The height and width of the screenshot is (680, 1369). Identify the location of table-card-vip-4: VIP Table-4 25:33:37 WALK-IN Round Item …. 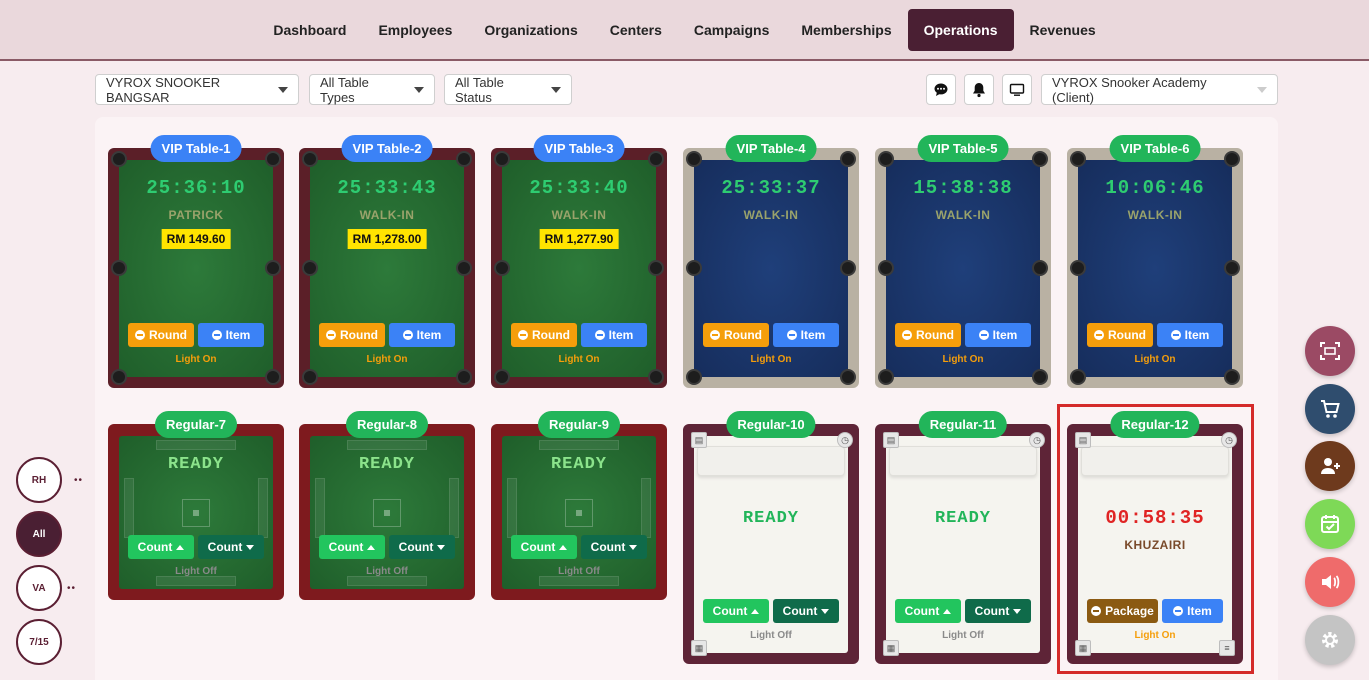
(771, 261).